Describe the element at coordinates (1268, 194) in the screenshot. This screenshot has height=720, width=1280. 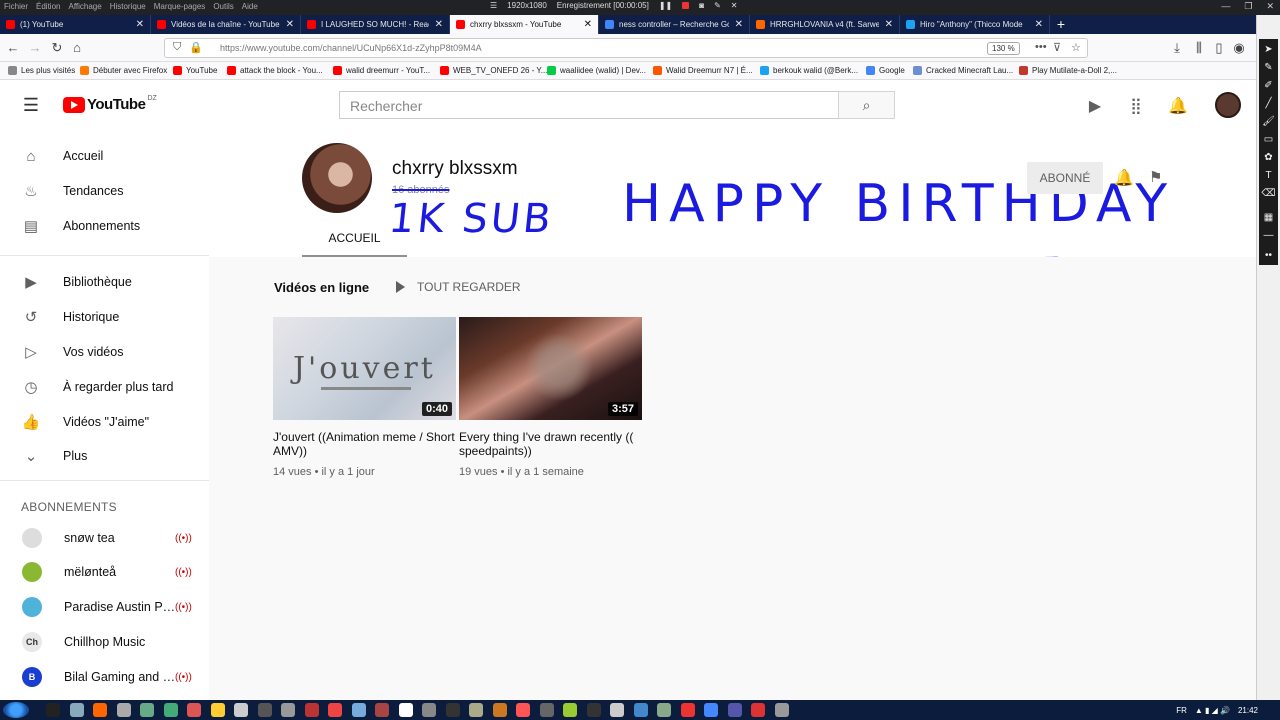
I see `eraser-icon: ⌫` at that location.